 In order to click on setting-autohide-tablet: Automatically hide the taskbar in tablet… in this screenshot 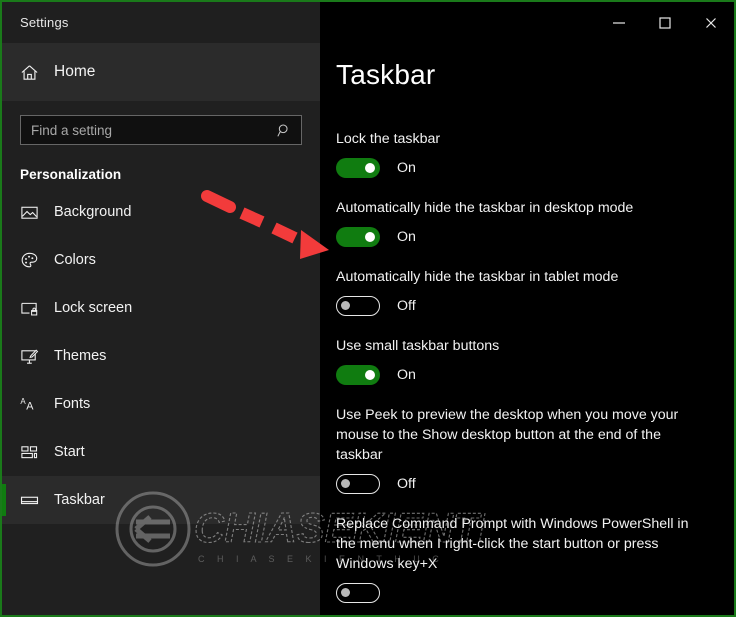, I will do `click(535, 281)`.